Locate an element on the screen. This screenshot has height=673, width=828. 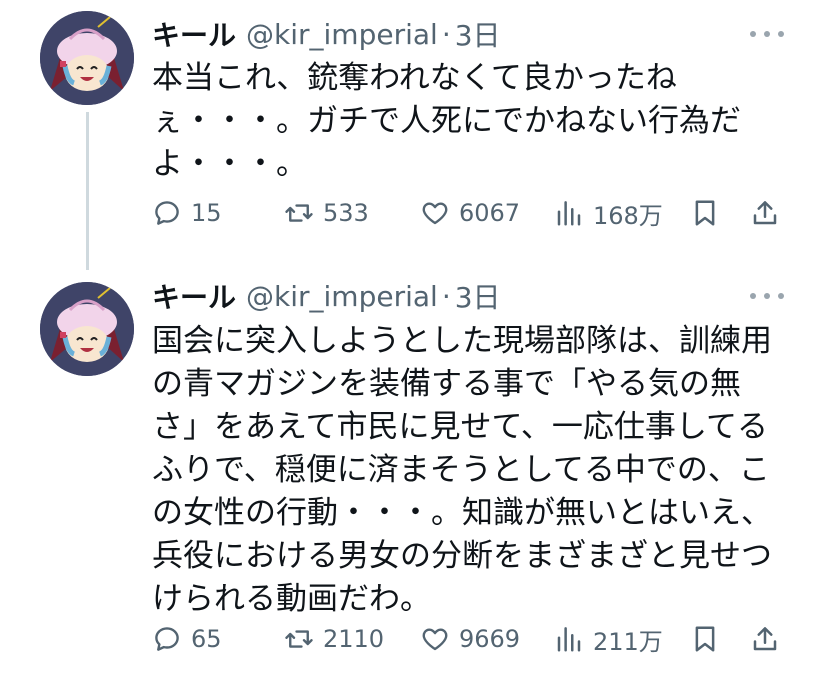
like-button: 9669 is located at coordinates (470, 639).